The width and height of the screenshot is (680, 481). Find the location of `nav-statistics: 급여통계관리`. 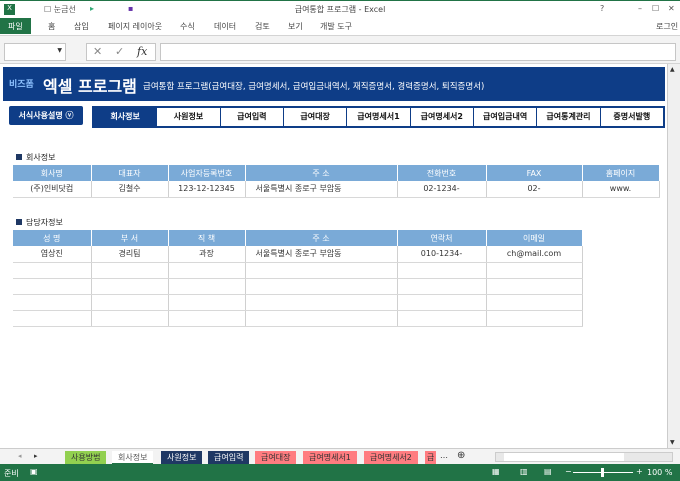

nav-statistics: 급여통계관리 is located at coordinates (568, 117).